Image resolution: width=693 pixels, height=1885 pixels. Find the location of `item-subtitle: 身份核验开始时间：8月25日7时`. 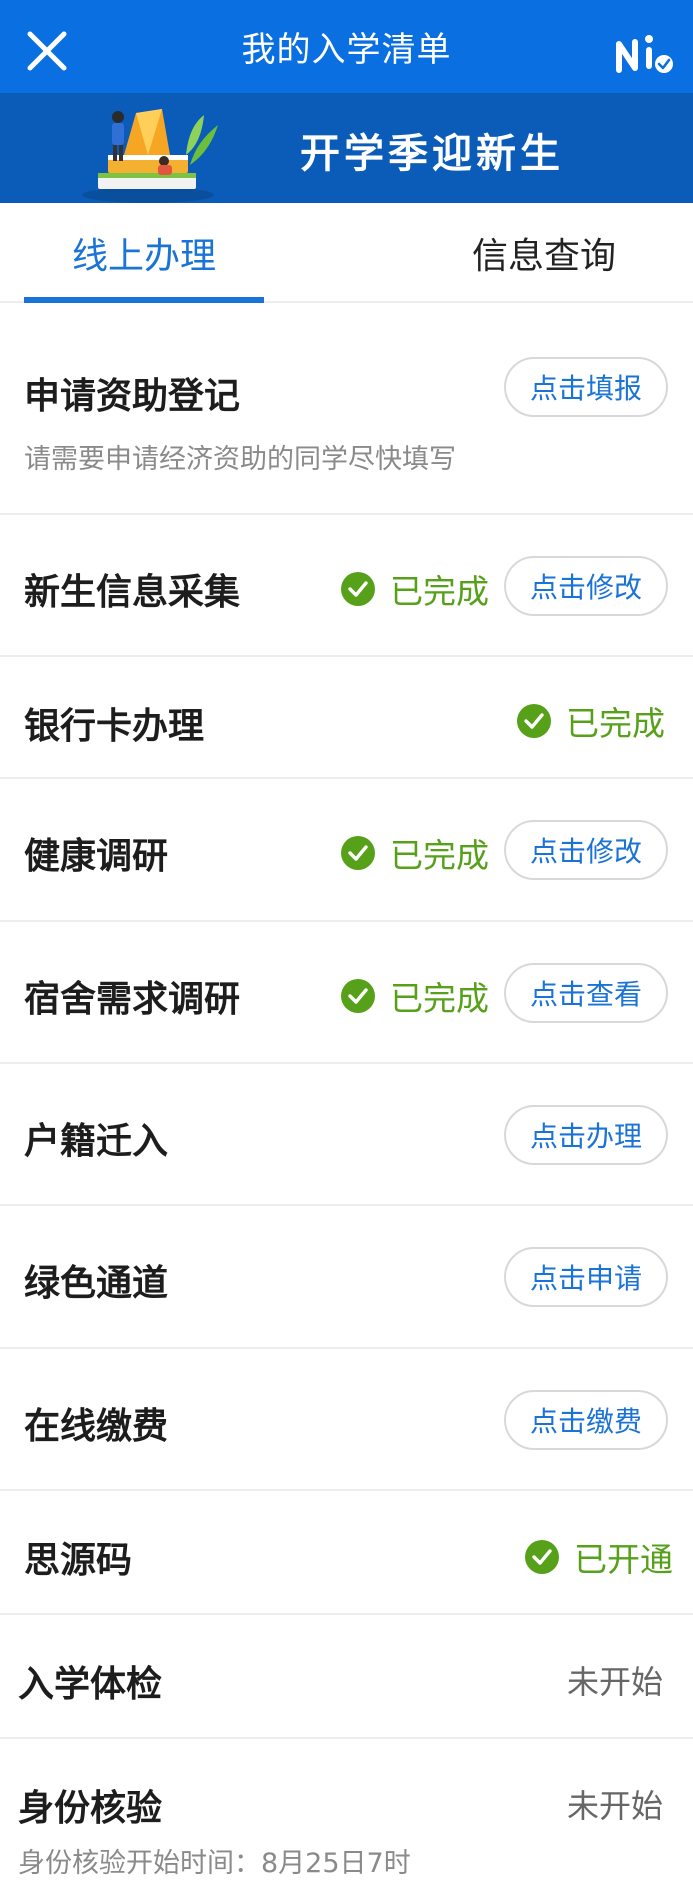

item-subtitle: 身份核验开始时间：8月25日7时 is located at coordinates (214, 1863).